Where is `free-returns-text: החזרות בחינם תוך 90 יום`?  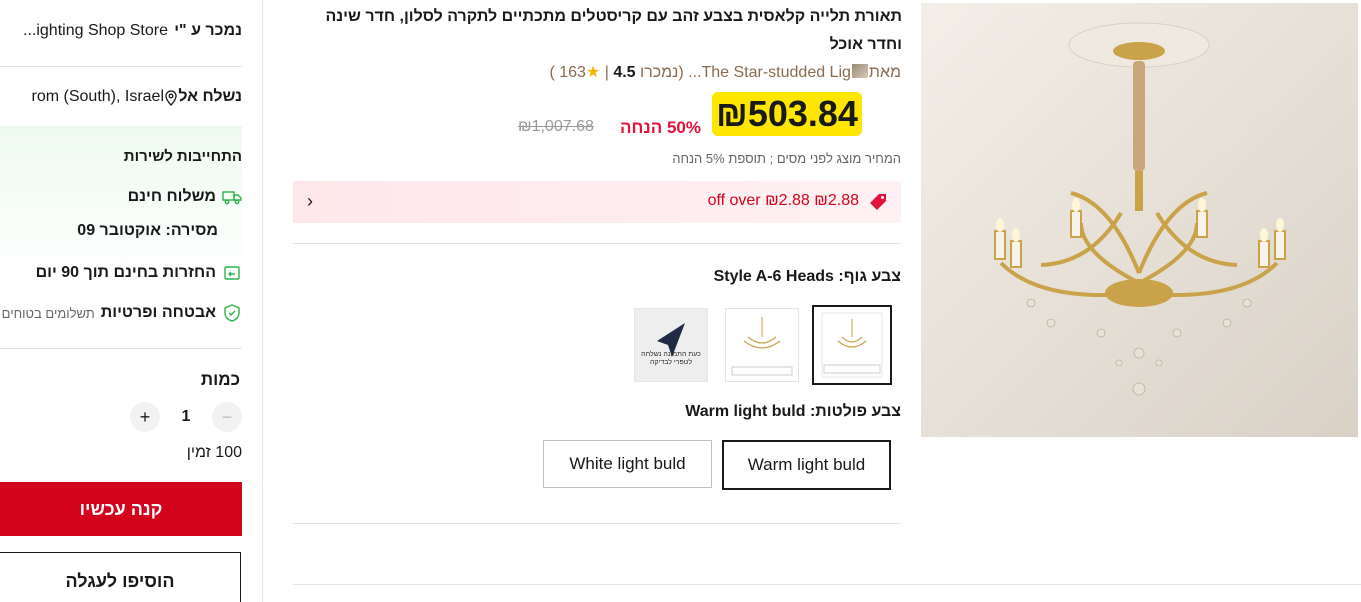
free-returns-text: החזרות בחינם תוך 90 יום is located at coordinates (125, 272).